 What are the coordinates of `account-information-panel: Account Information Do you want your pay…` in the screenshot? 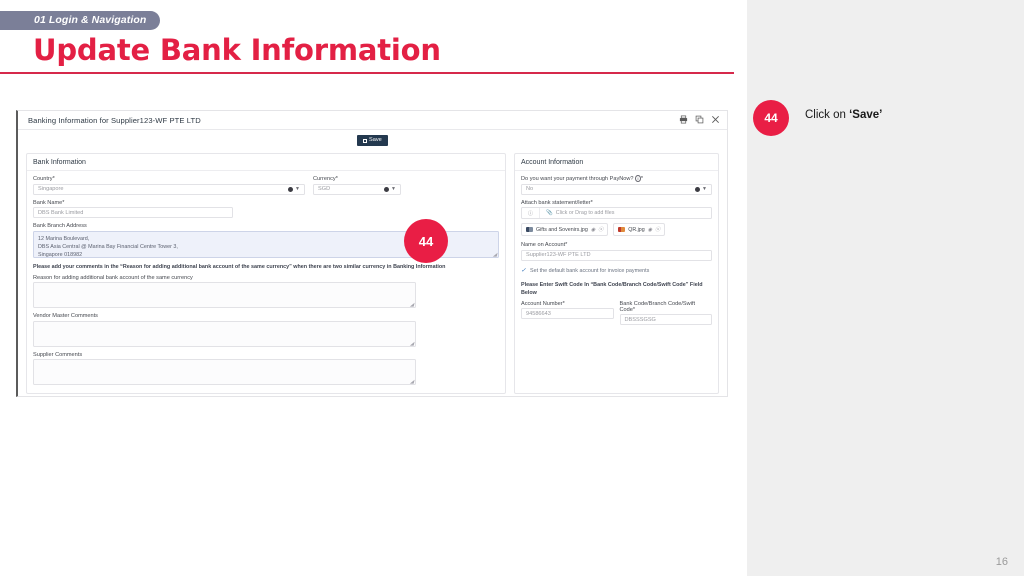 It's located at (616, 274).